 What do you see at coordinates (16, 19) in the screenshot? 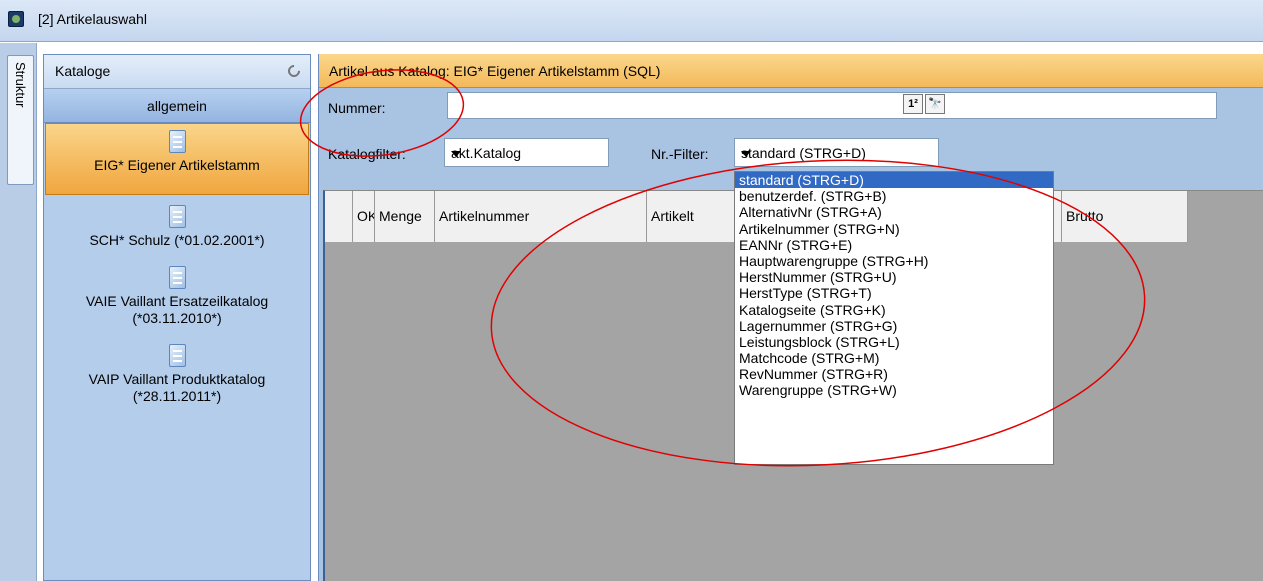
I see `app-icon` at bounding box center [16, 19].